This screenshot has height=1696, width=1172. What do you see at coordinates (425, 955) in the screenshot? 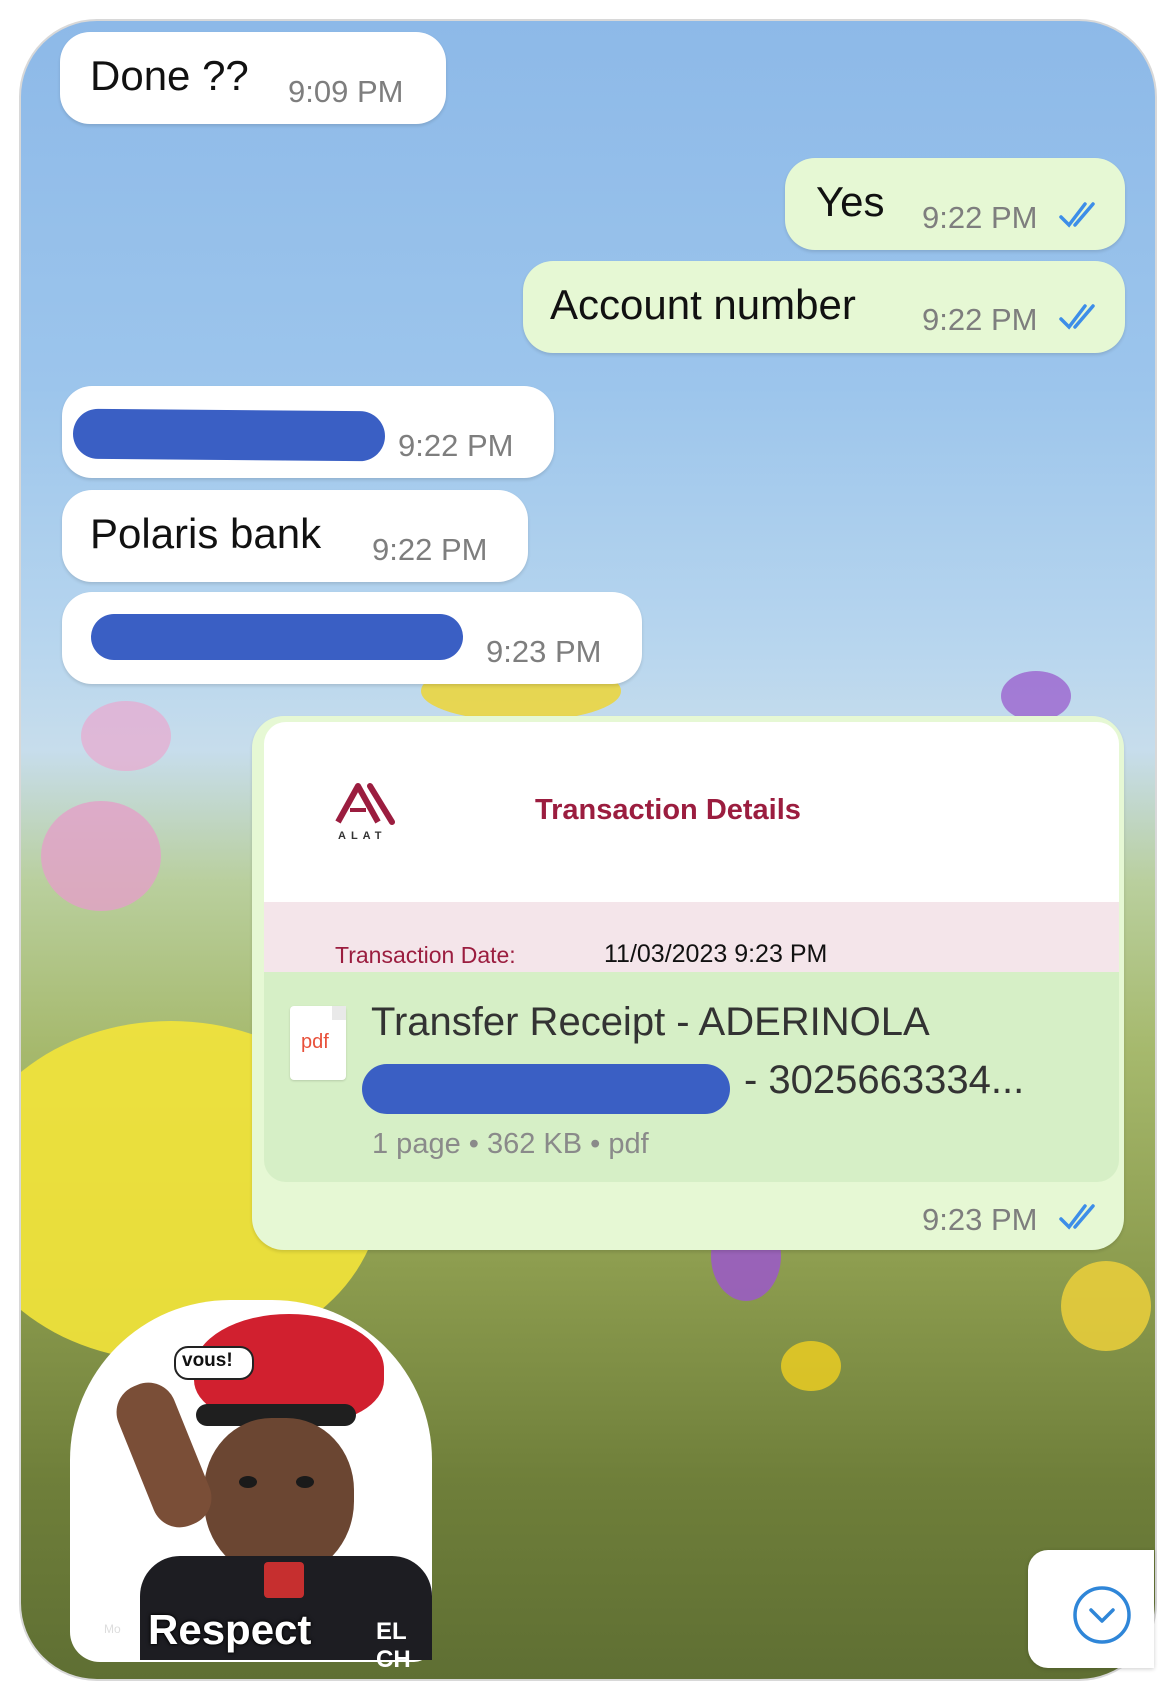
I see `transaction-date-label: Transaction Date:` at bounding box center [425, 955].